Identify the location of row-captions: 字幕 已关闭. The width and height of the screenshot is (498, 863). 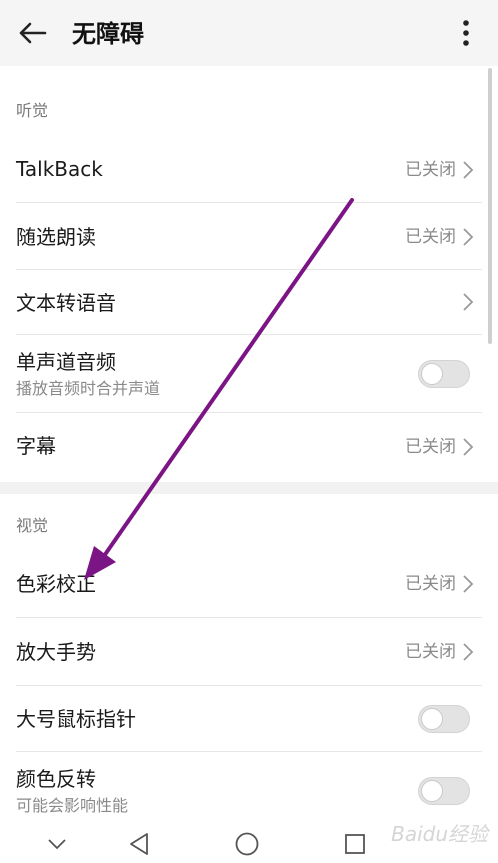
(249, 446).